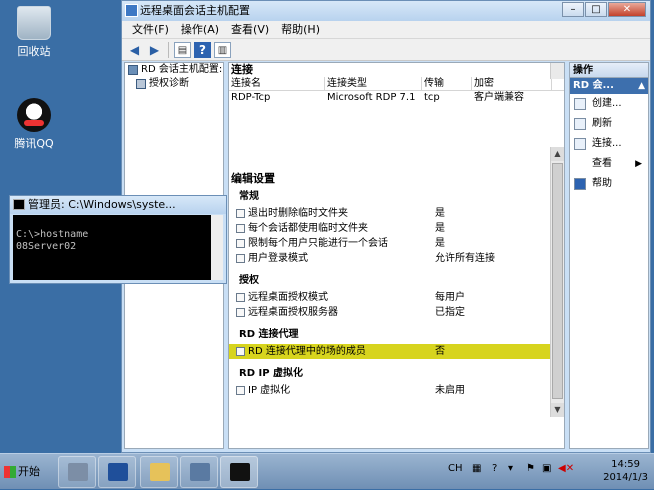 This screenshot has height=490, width=654. What do you see at coordinates (455, 468) in the screenshot?
I see `language-indicator: CH` at bounding box center [455, 468].